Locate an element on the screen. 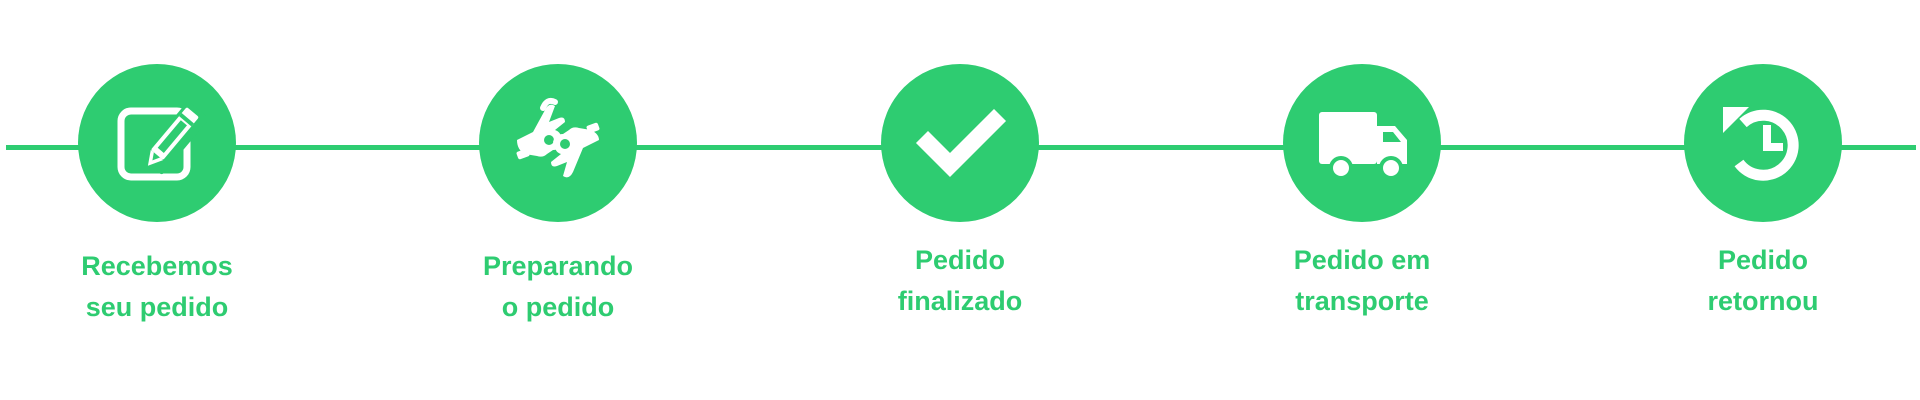 The image size is (1920, 400). step-in-transit-label: Pedido em transporte is located at coordinates (1362, 281).